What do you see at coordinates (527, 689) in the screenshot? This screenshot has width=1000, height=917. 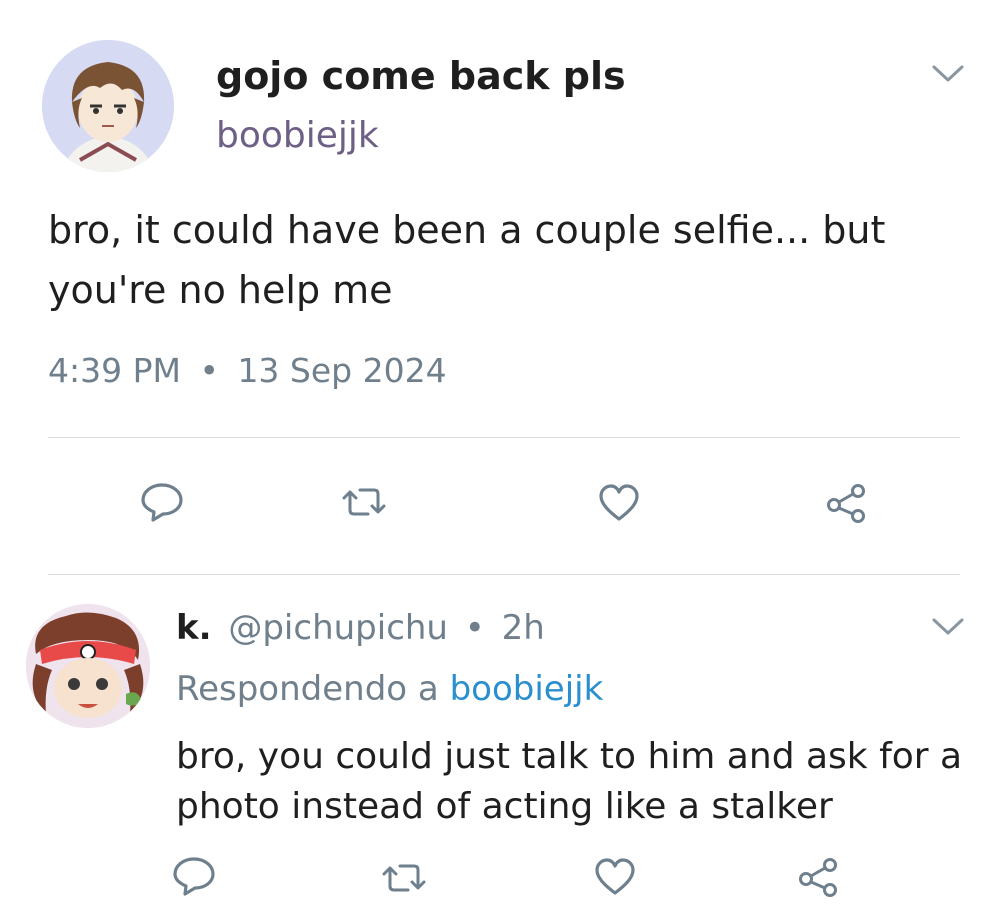 I see `replying-to-link: boobiejjk` at bounding box center [527, 689].